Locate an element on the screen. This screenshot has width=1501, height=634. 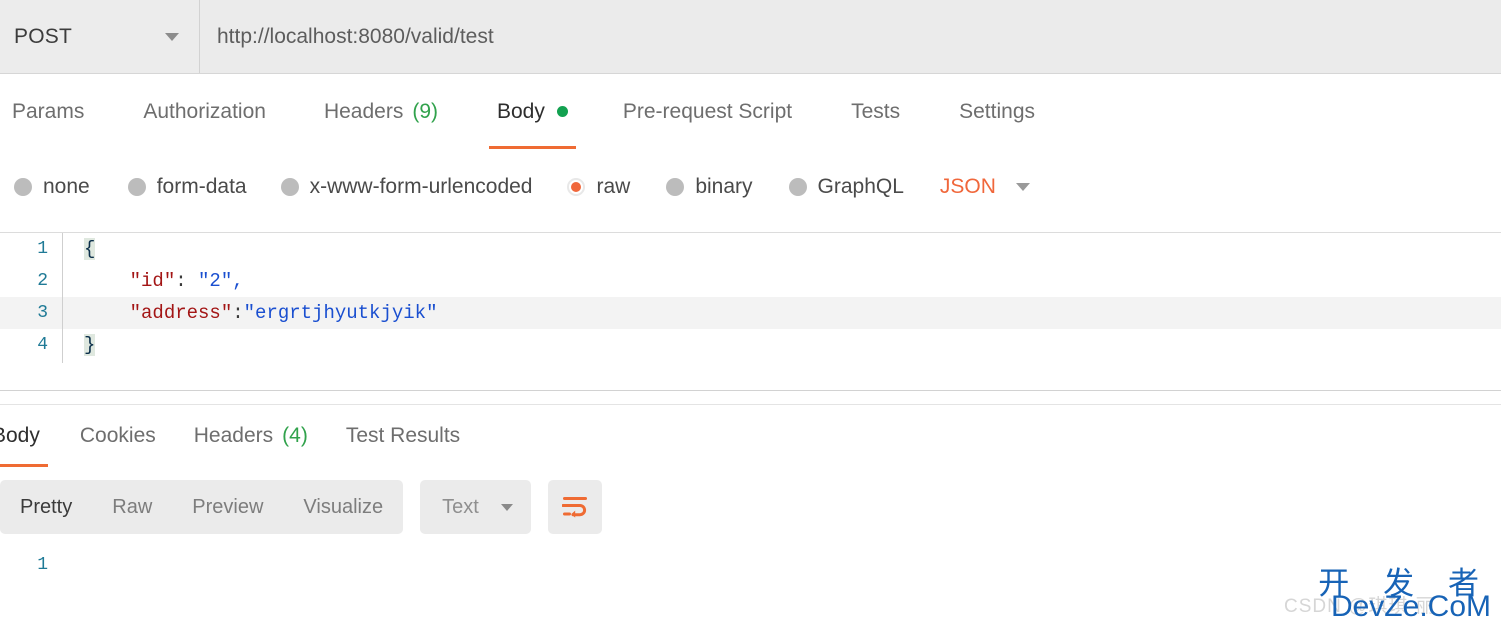
body-type-radio-none: none is located at coordinates (52, 187).